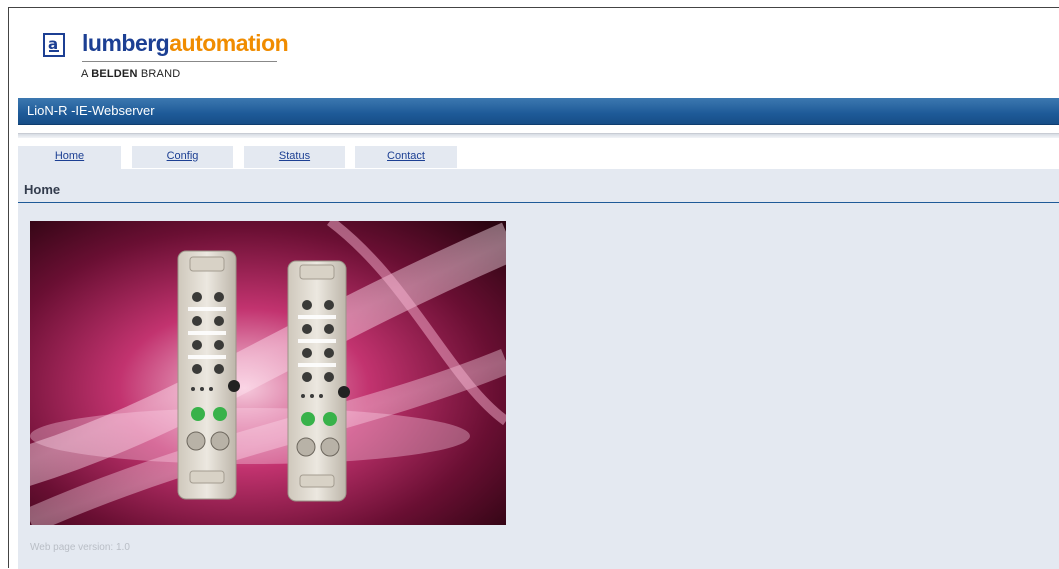  I want to click on tab-home-label: Home, so click(69, 156).